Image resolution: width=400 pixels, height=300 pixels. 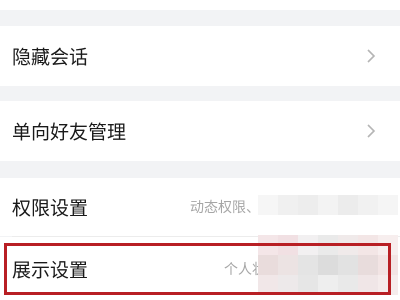 What do you see at coordinates (69, 132) in the screenshot?
I see `row-label: 单向好友管理` at bounding box center [69, 132].